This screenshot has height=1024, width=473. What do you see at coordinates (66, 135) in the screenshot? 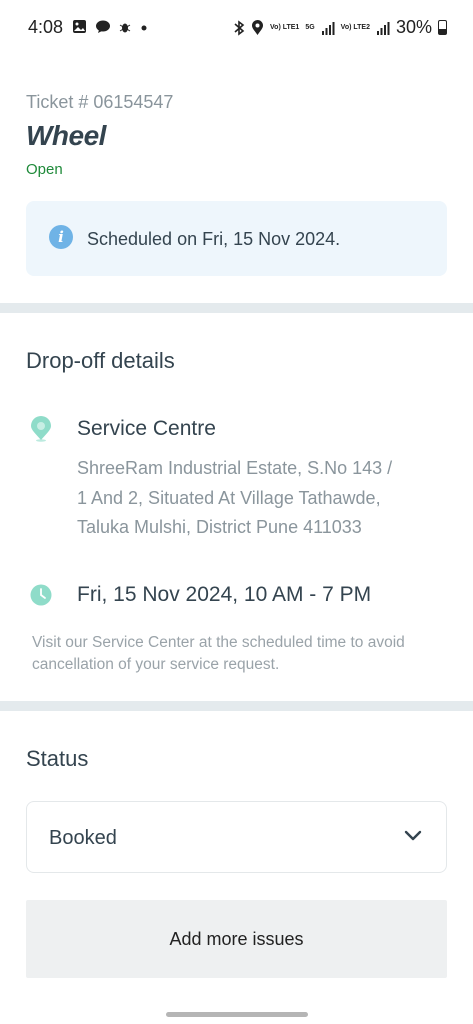
I see `ticket-title: Wheel` at bounding box center [66, 135].